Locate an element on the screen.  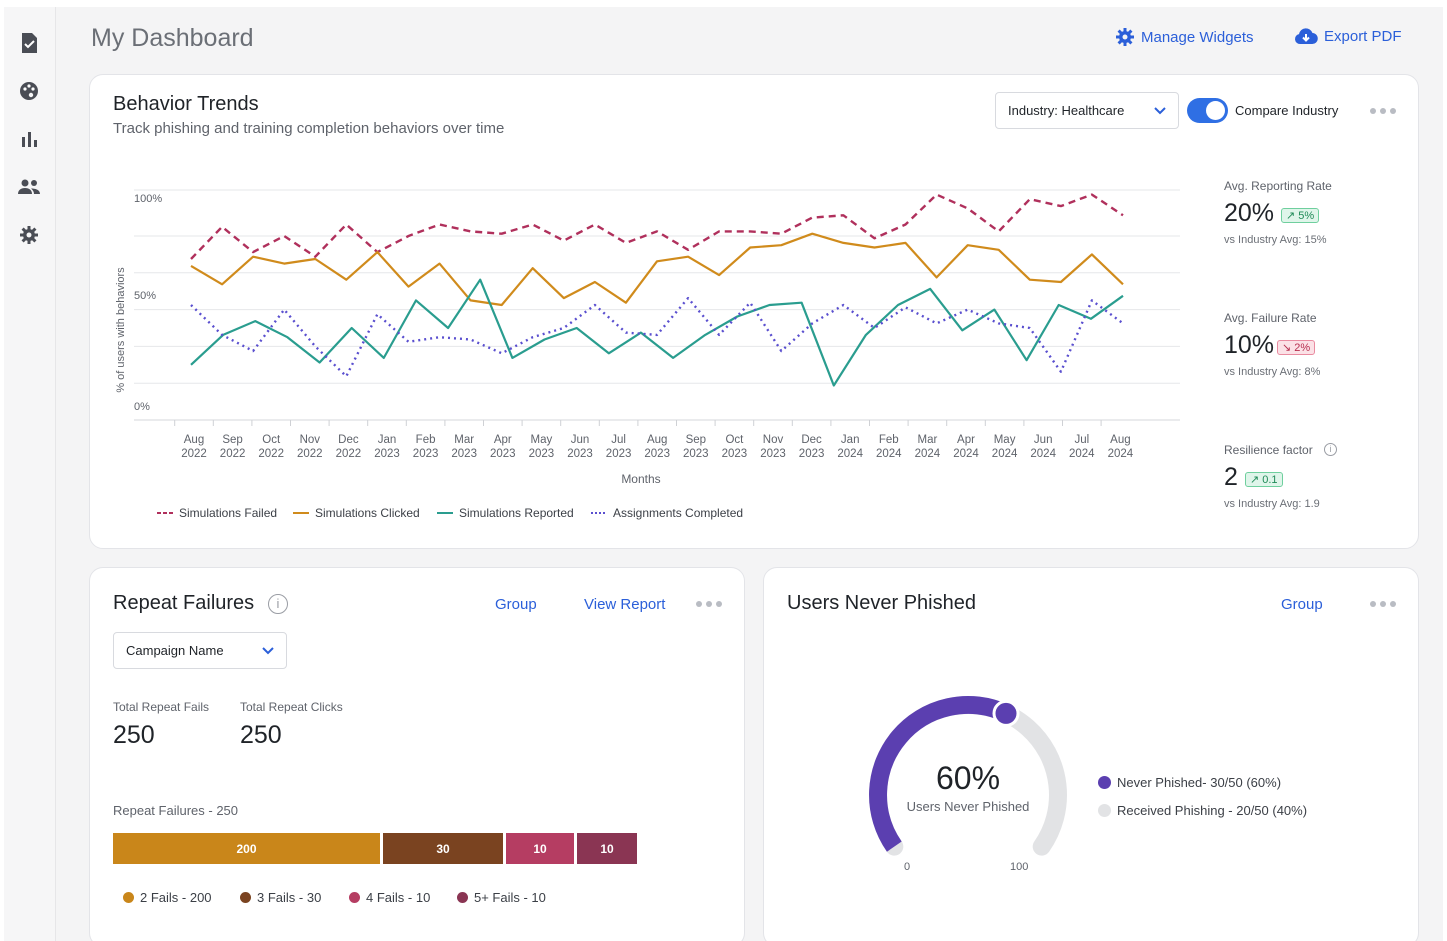
never-more-menu is located at coordinates (1383, 604).